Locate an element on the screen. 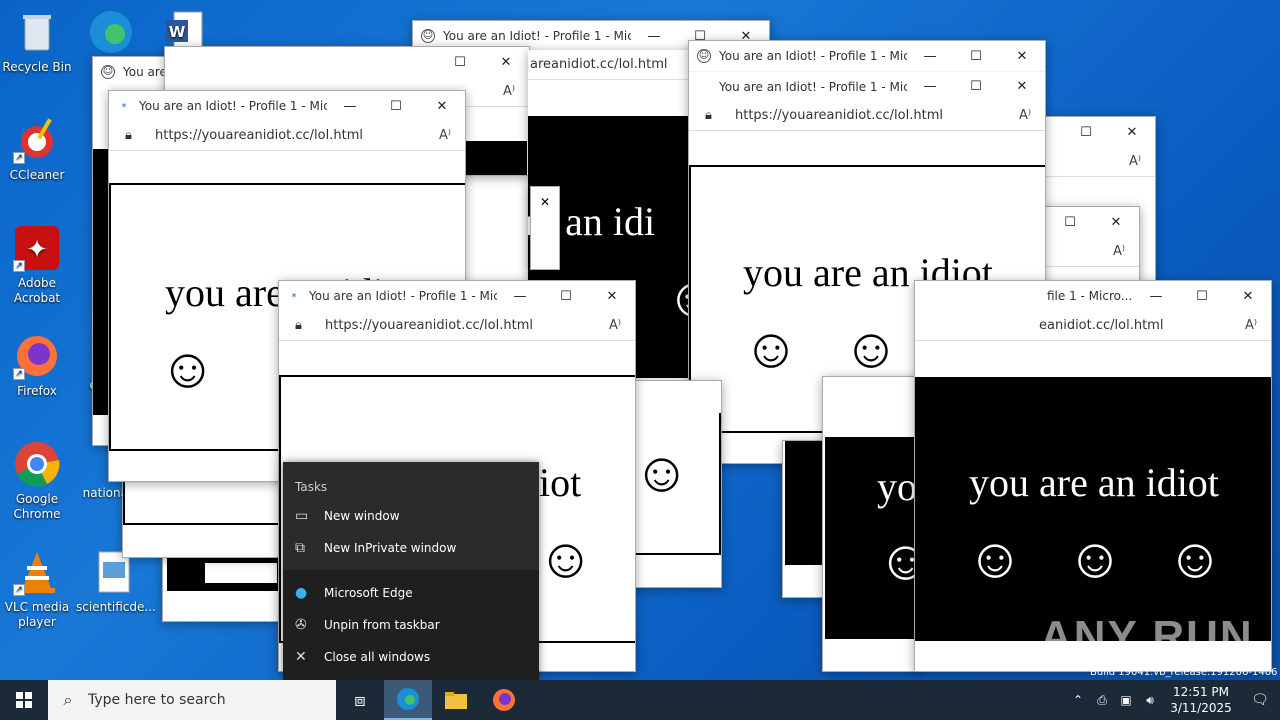  start-button is located at coordinates (24, 700).